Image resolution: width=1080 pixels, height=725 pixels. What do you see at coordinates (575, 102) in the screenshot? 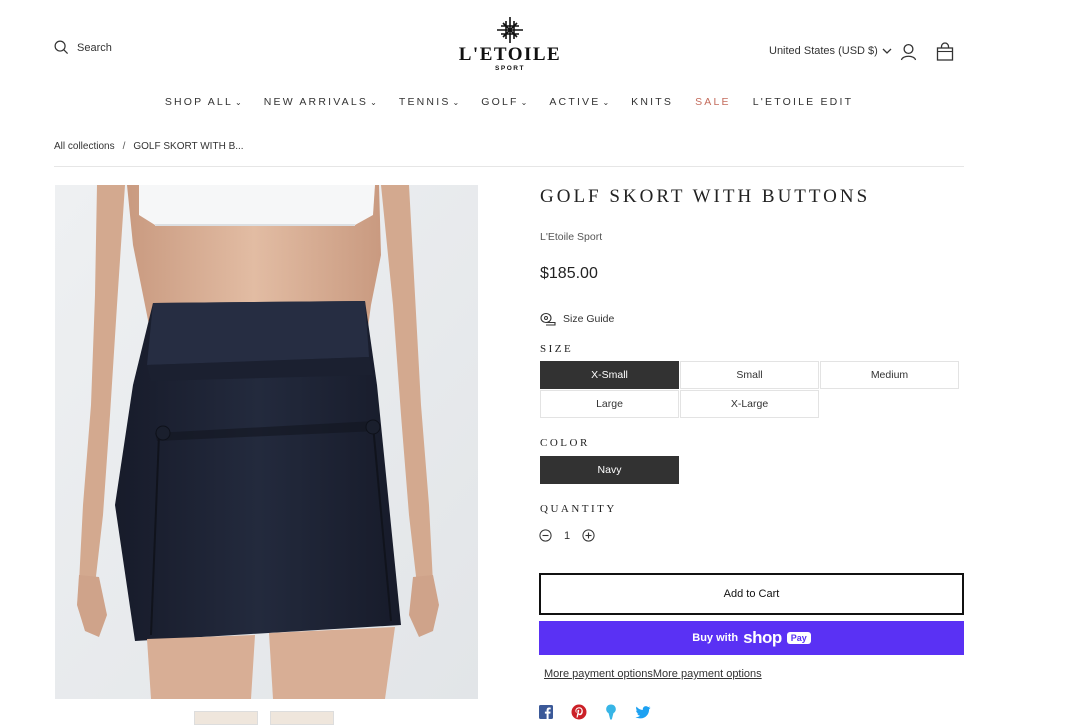
I see `nav-label: ACTIVE` at bounding box center [575, 102].